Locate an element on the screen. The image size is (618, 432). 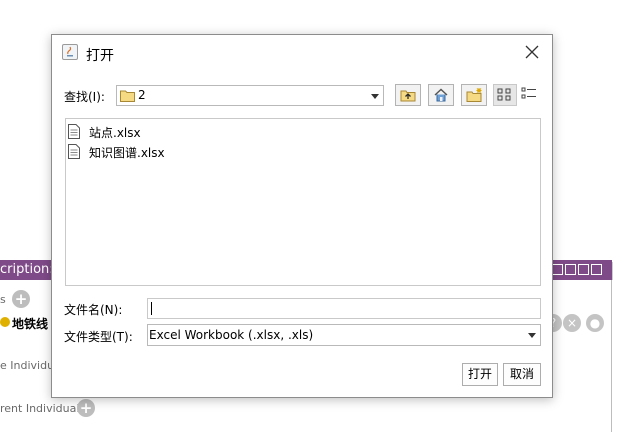
background-window-buttons is located at coordinates (577, 269).